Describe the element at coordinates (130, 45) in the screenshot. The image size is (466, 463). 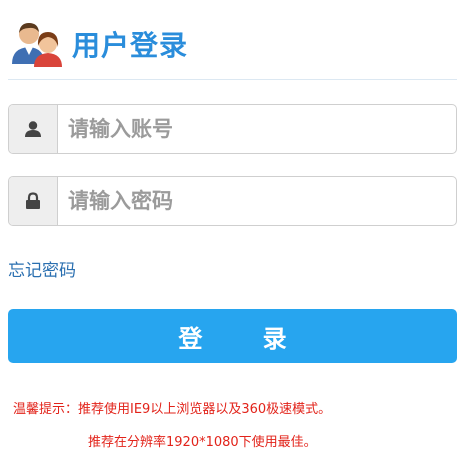
I see `page-title: 用户登录` at that location.